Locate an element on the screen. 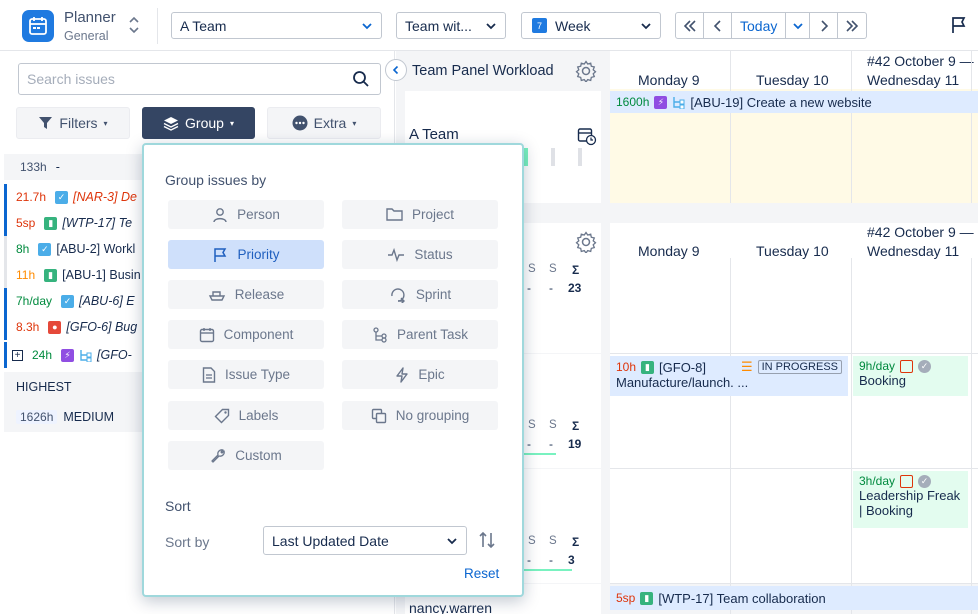 This screenshot has width=978, height=614. group-option-status: Status is located at coordinates (420, 254).